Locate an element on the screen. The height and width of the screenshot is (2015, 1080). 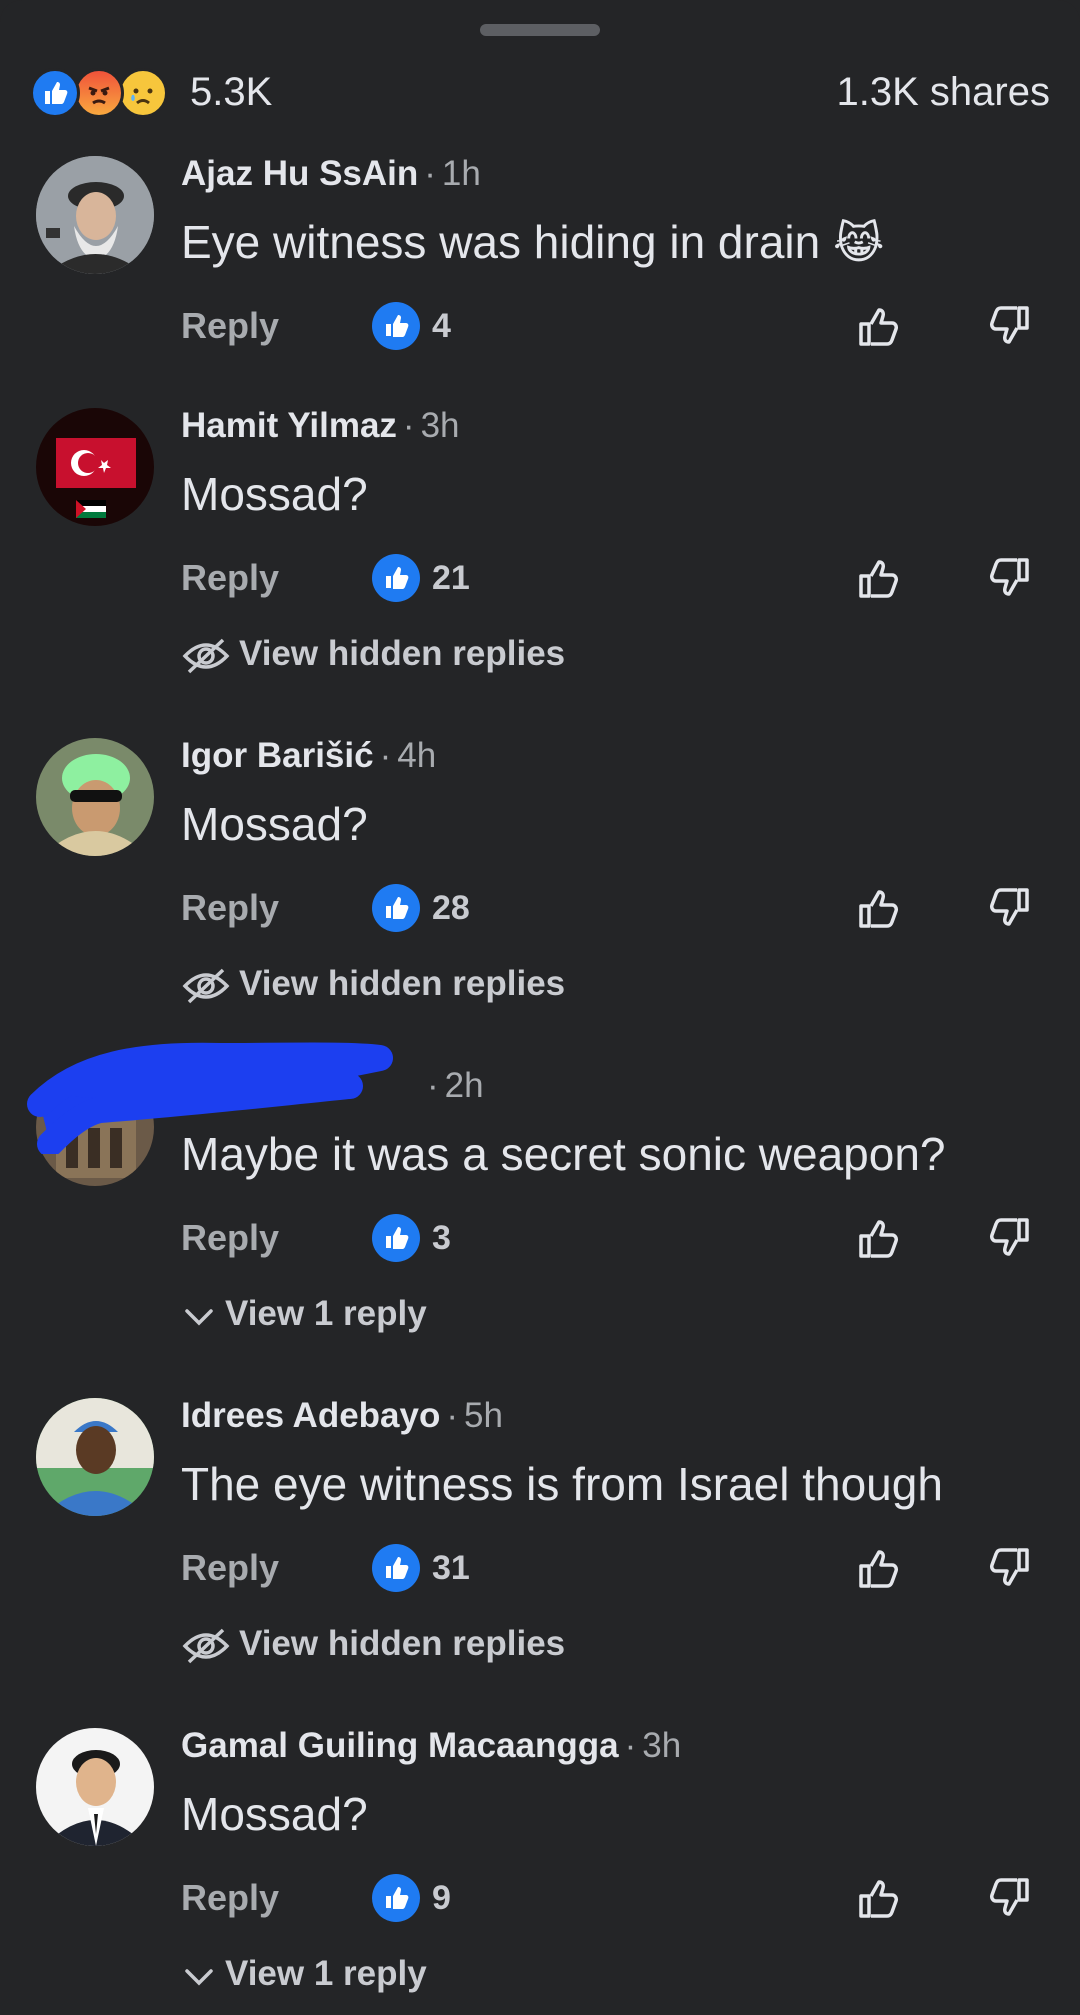
comment-actions: Reply 21 is located at coordinates (611, 578).